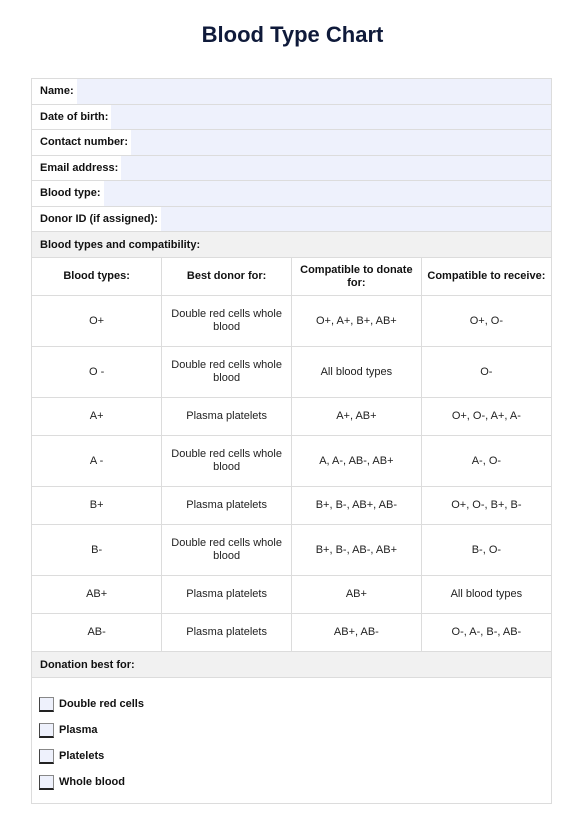 The image size is (585, 826). I want to click on blood-type-field: Blood type:, so click(291, 194).